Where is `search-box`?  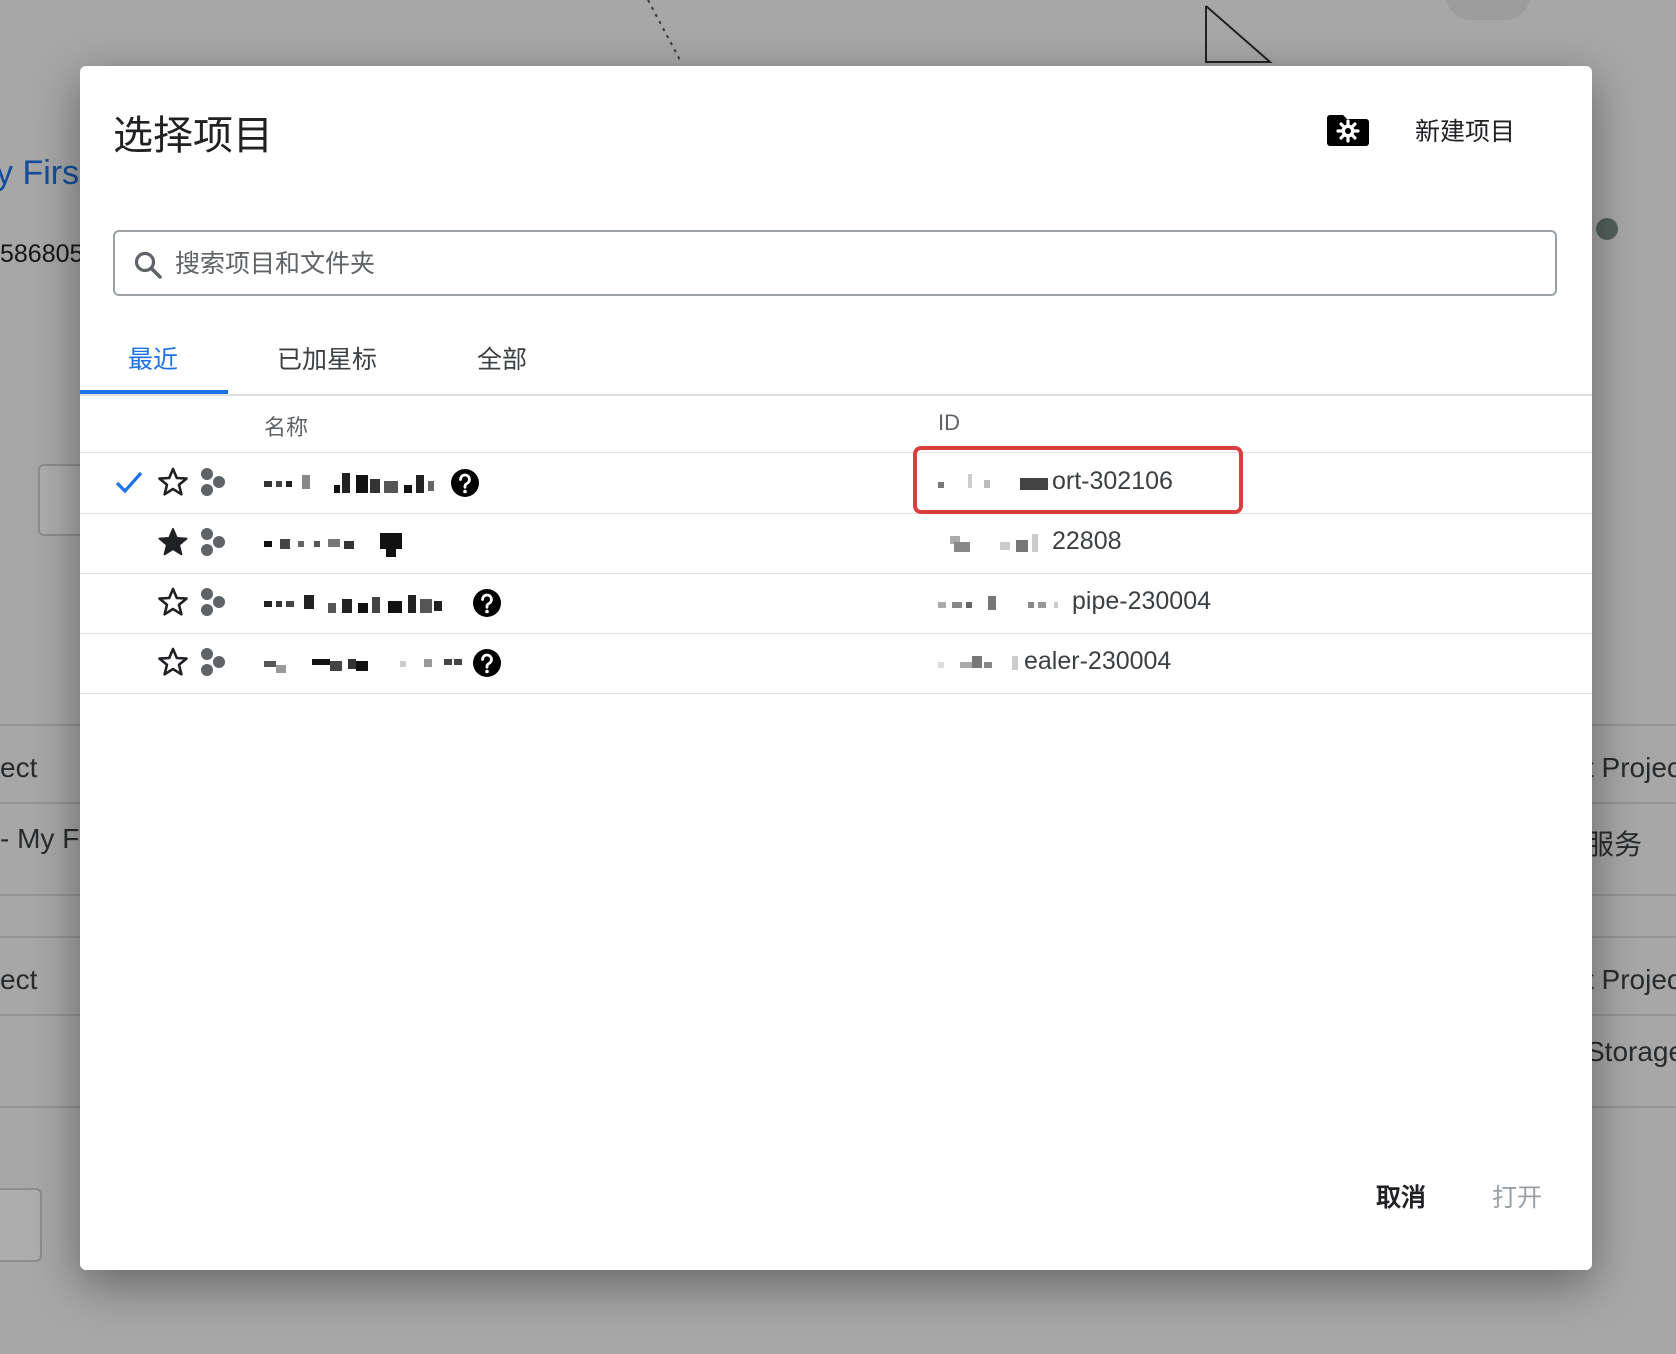
search-box is located at coordinates (835, 263).